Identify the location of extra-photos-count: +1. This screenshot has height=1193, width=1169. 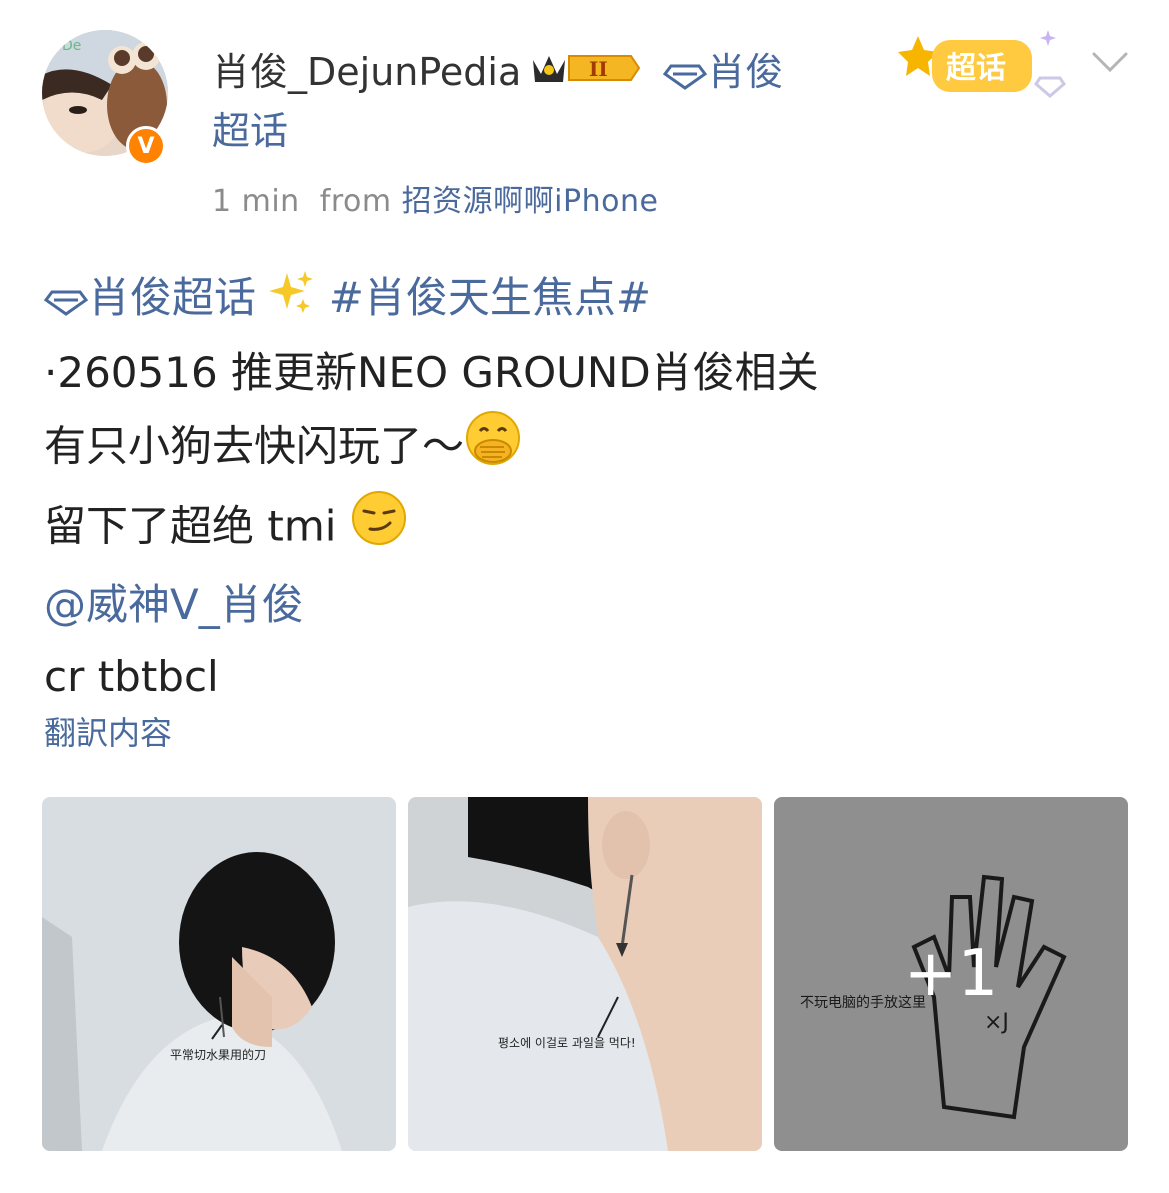
(951, 974).